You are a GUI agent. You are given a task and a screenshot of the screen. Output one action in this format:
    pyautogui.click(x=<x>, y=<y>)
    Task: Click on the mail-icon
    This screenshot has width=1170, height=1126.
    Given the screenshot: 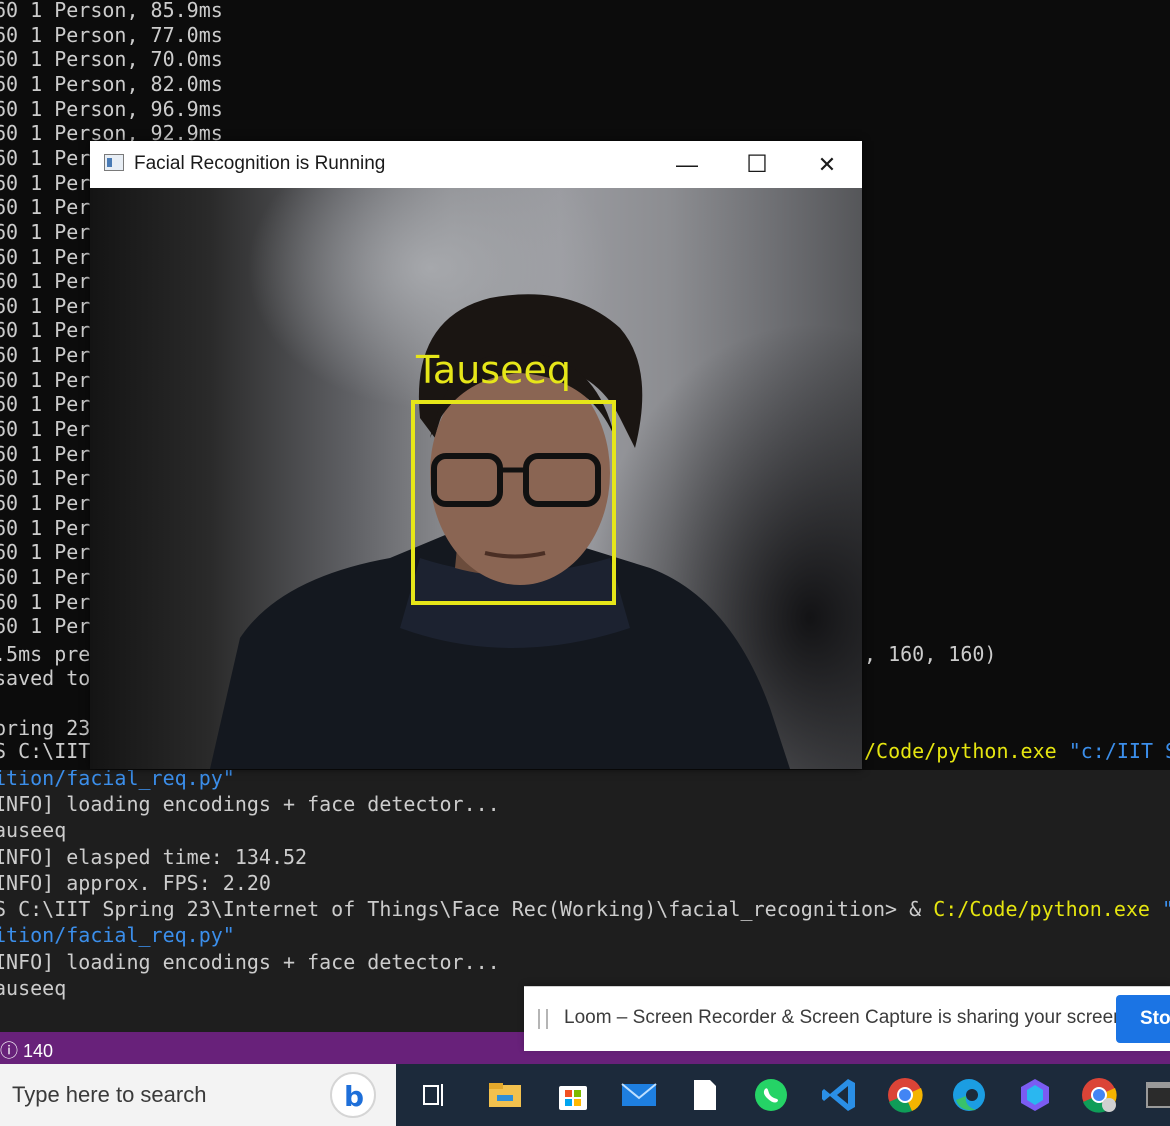 What is the action you would take?
    pyautogui.click(x=639, y=1095)
    